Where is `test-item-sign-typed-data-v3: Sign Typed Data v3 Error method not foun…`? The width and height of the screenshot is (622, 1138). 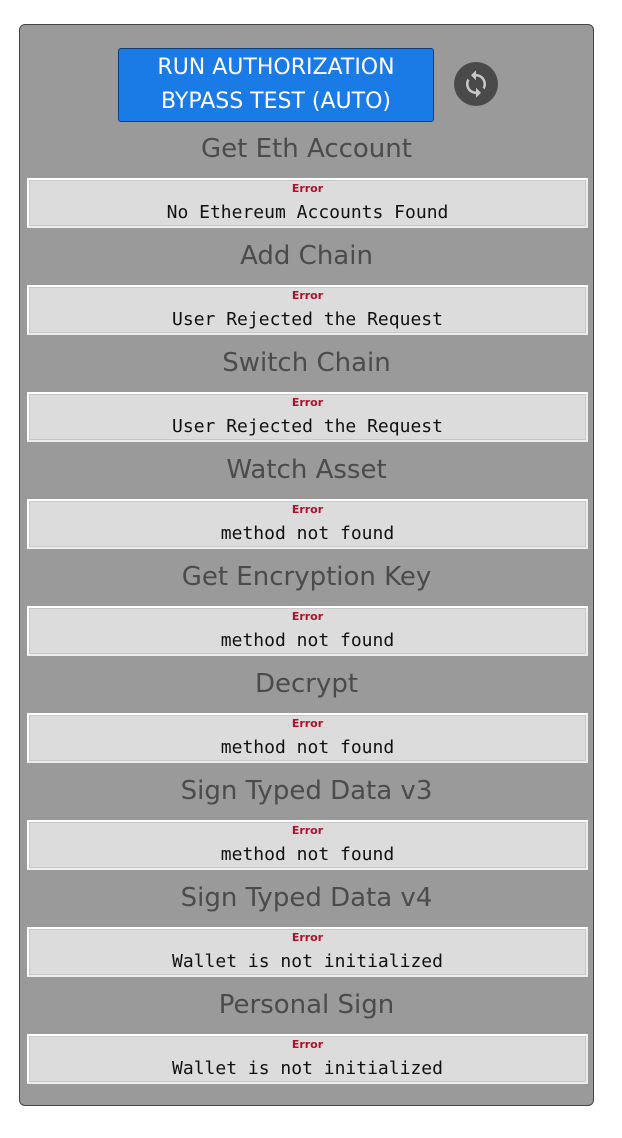 test-item-sign-typed-data-v3: Sign Typed Data v3 Error method not foun… is located at coordinates (306, 824).